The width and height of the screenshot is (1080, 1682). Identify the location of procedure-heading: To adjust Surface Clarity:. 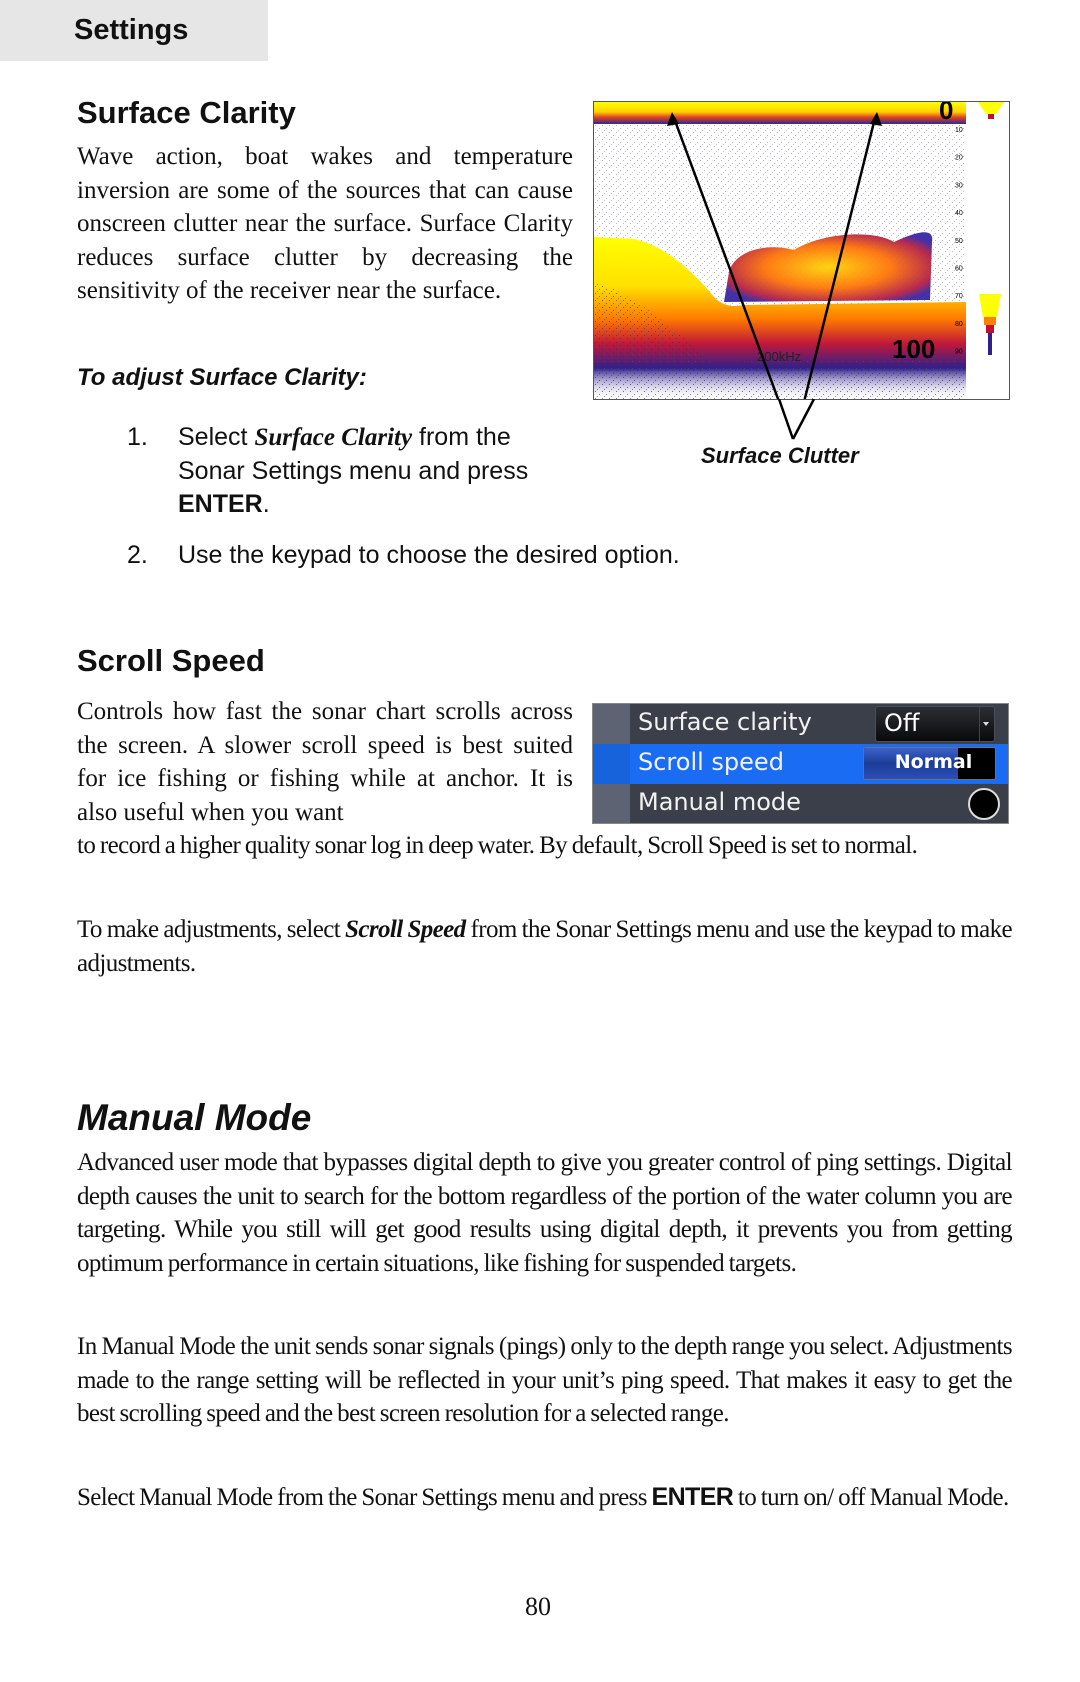
(222, 377).